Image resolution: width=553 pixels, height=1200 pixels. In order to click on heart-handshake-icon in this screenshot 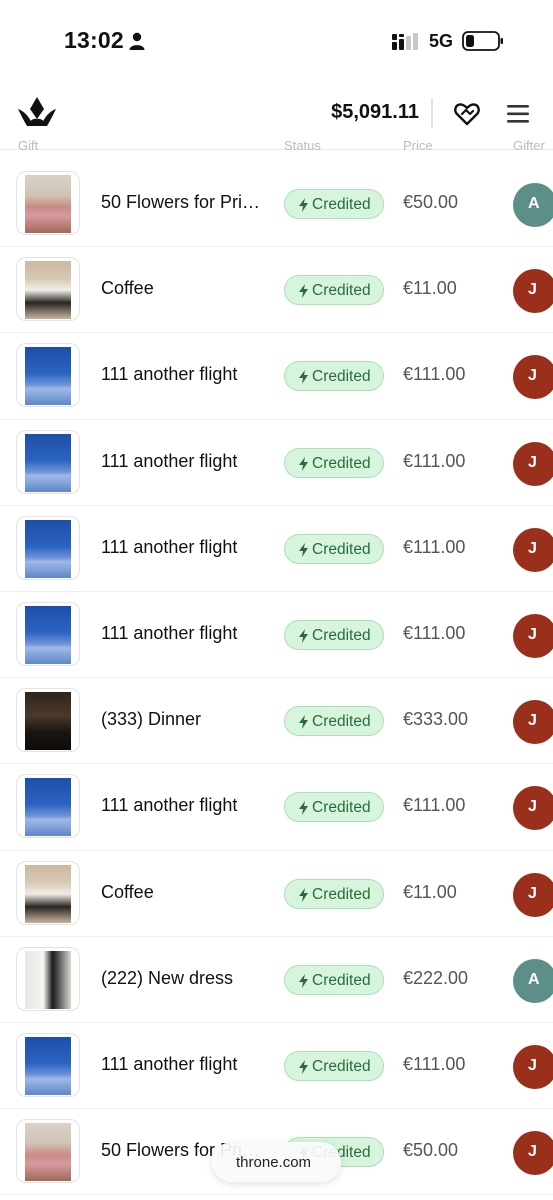, I will do `click(467, 114)`.